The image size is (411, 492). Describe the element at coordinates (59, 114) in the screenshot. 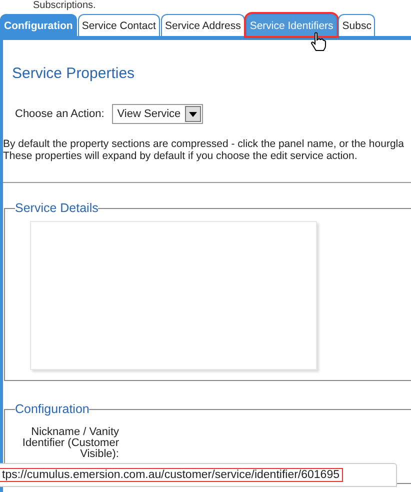

I see `action-label: Choose an Action:` at that location.